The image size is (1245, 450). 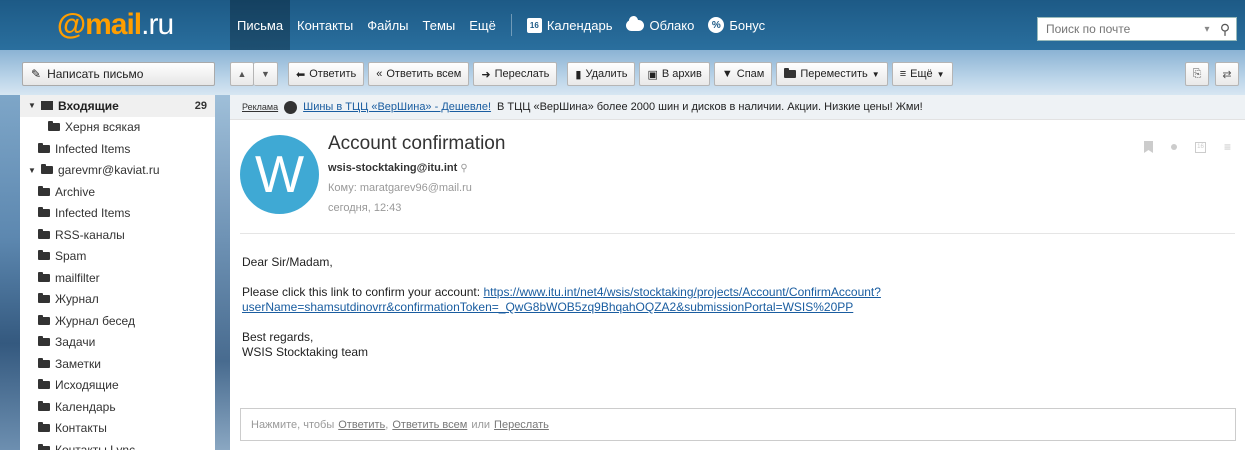 I want to click on spam-button: ▼ Спам, so click(x=743, y=74).